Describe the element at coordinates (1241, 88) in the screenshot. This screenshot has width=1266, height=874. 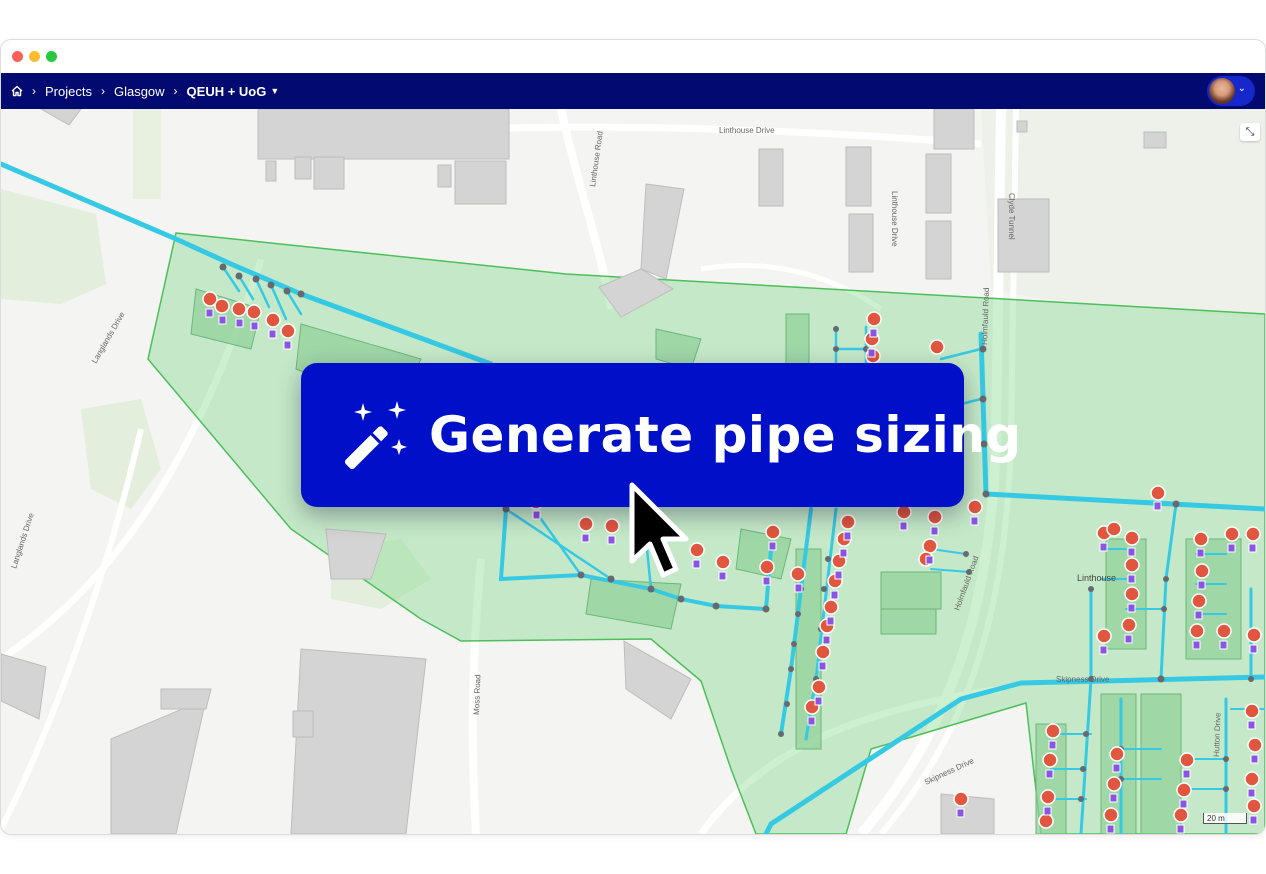
I see `chevron-down-icon: ⌄` at that location.